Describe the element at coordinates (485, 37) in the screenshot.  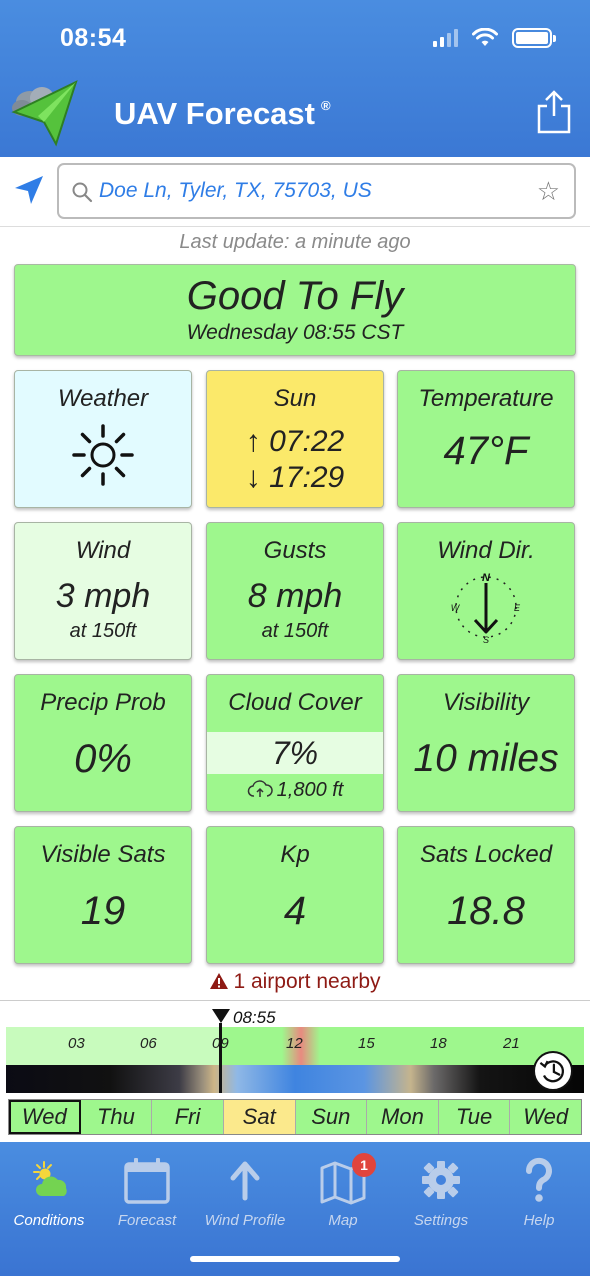
I see `wifi-icon` at that location.